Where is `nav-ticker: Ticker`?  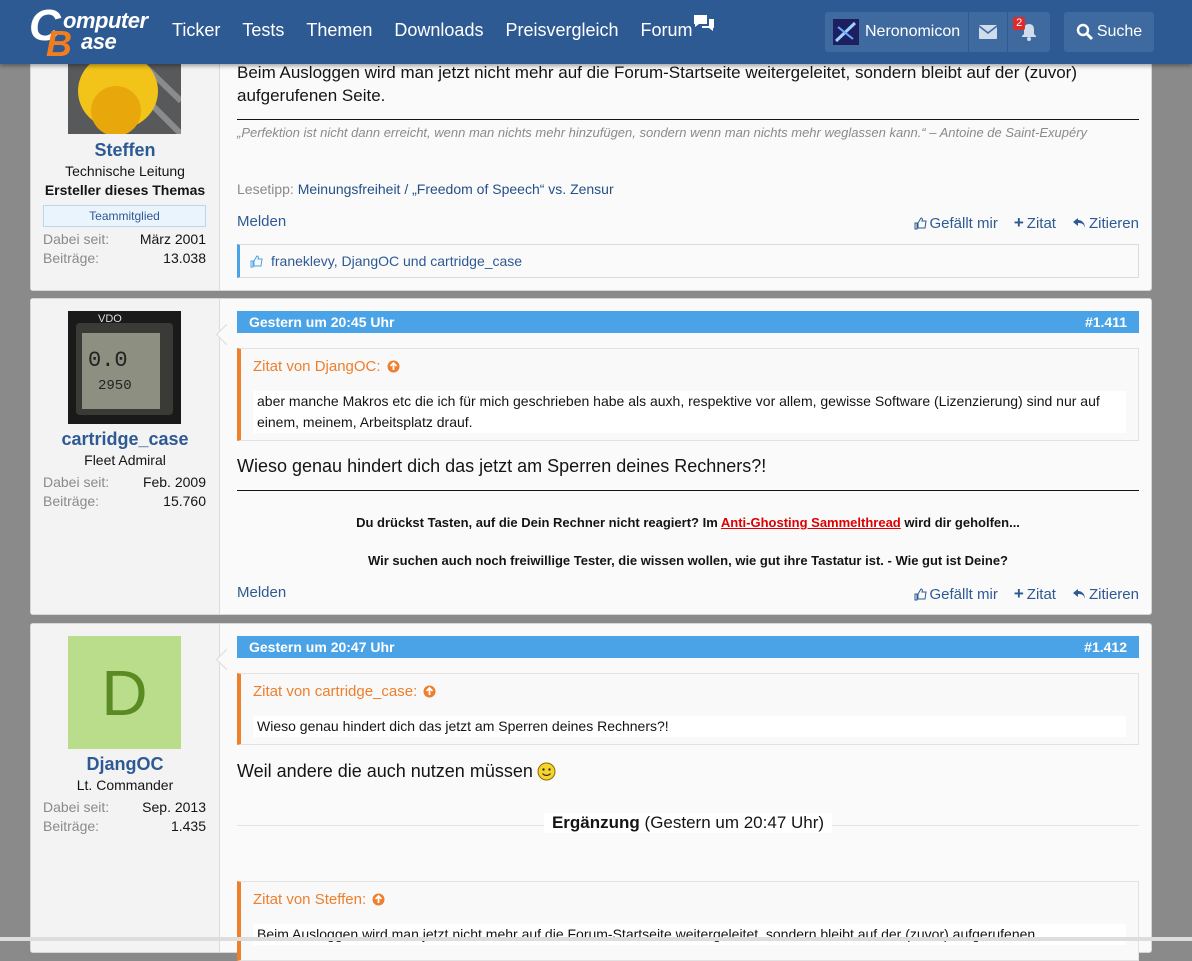
nav-ticker: Ticker is located at coordinates (196, 30).